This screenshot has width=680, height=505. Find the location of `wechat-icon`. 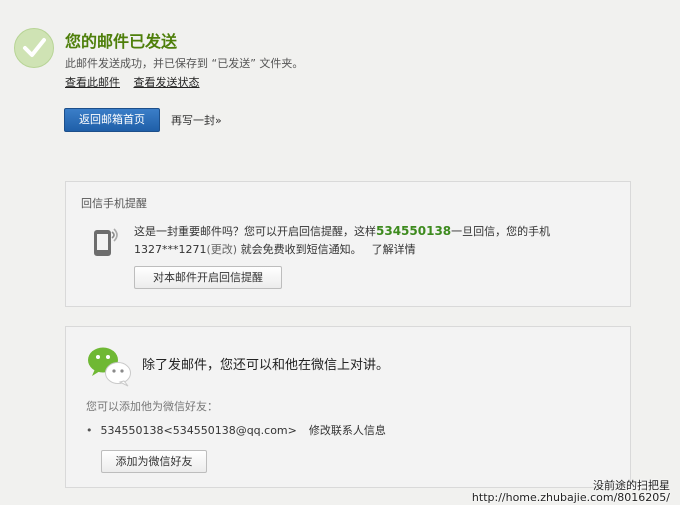

wechat-icon is located at coordinates (110, 366).